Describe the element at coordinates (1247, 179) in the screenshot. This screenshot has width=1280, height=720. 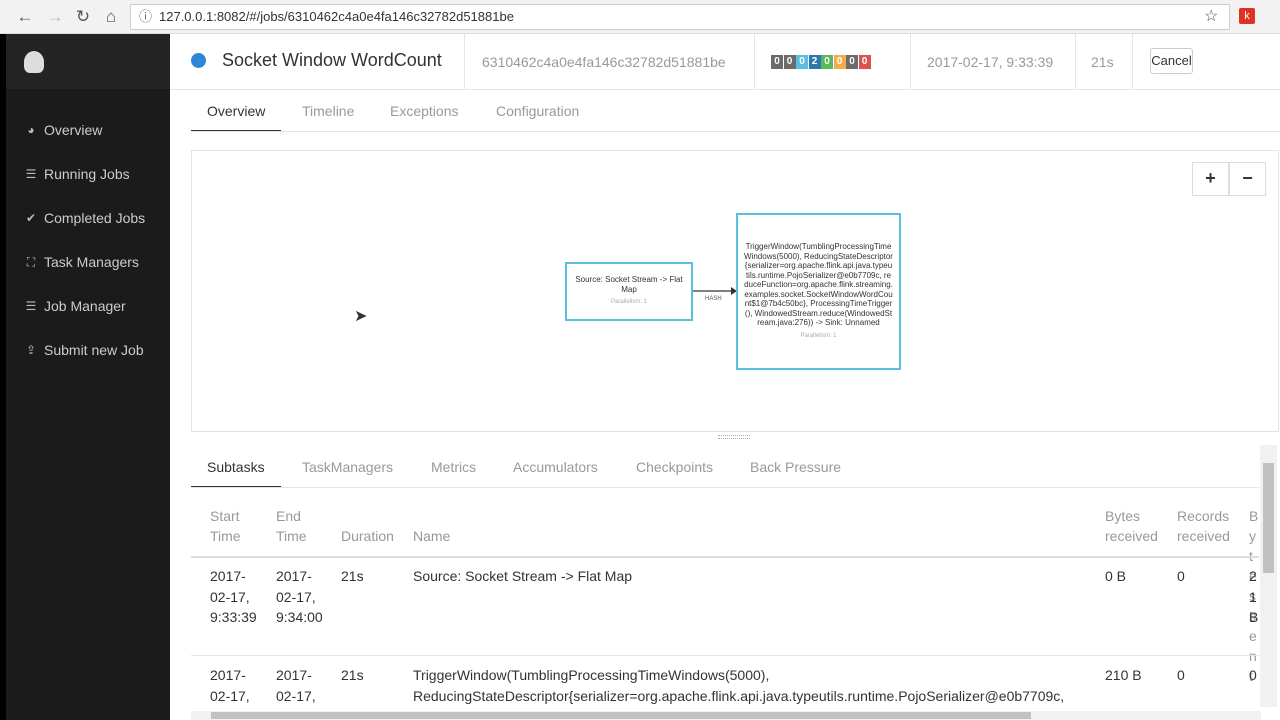
I see `zoom-out-button: −` at that location.